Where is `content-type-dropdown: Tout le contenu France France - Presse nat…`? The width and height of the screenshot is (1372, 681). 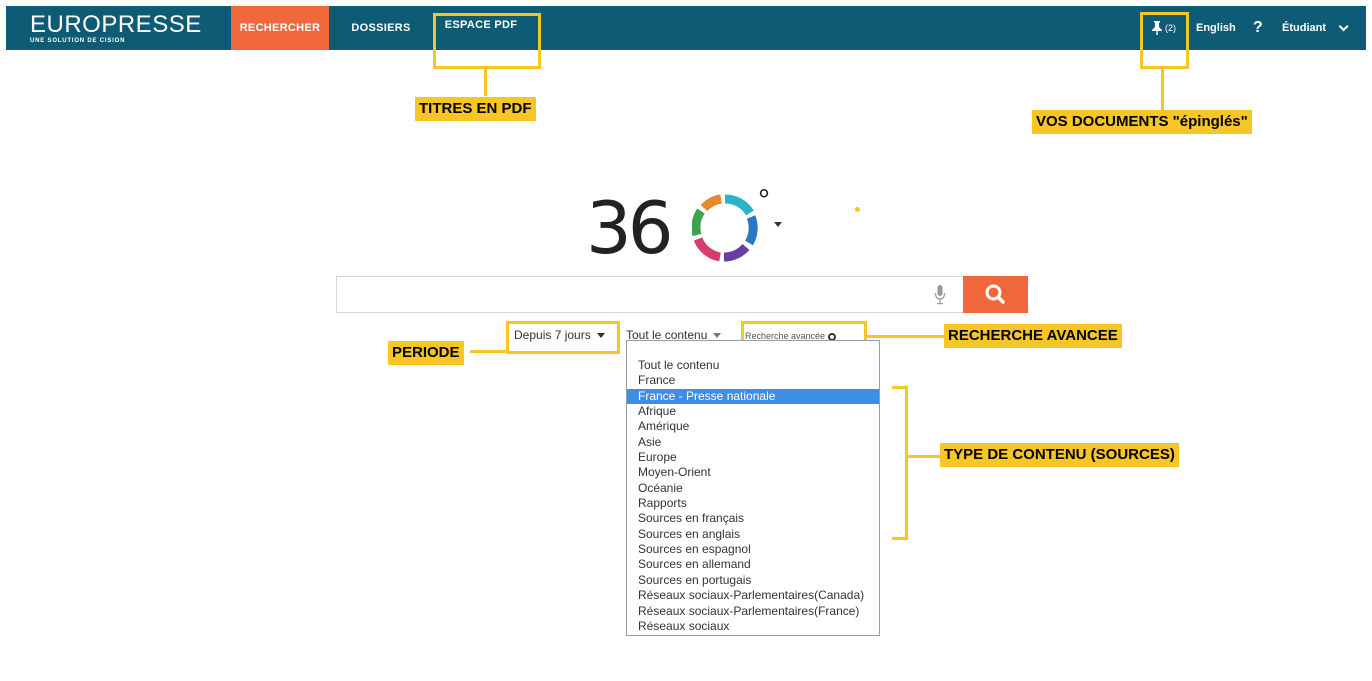
content-type-dropdown: Tout le contenu France France - Presse nat… is located at coordinates (753, 488).